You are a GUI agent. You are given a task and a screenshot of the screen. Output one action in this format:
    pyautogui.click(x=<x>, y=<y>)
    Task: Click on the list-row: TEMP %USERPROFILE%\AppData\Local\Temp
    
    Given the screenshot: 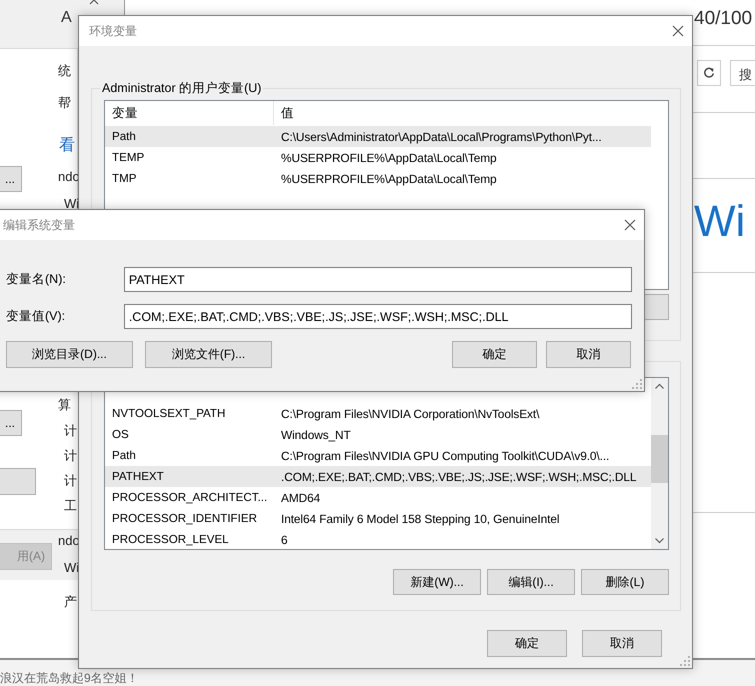 What is the action you would take?
    pyautogui.click(x=378, y=157)
    